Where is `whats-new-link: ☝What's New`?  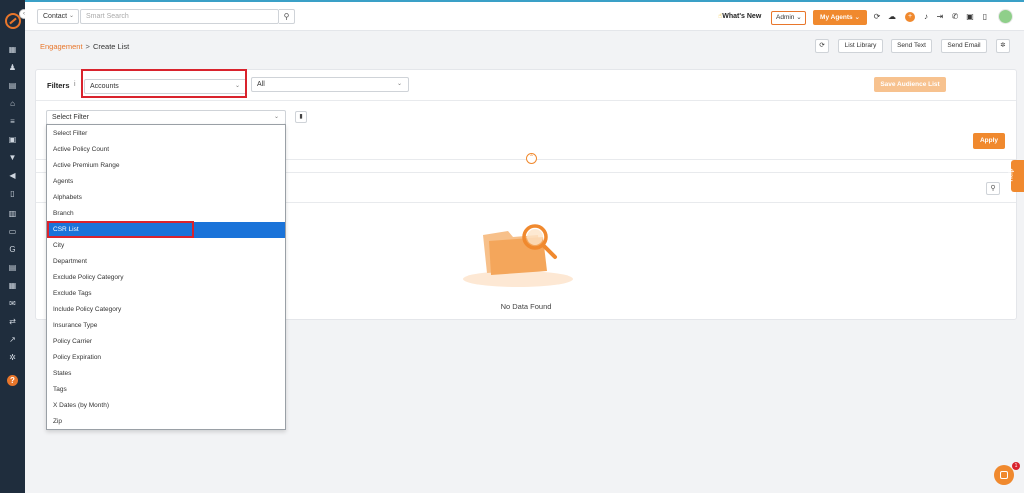 whats-new-link: ☝What's New is located at coordinates (739, 16).